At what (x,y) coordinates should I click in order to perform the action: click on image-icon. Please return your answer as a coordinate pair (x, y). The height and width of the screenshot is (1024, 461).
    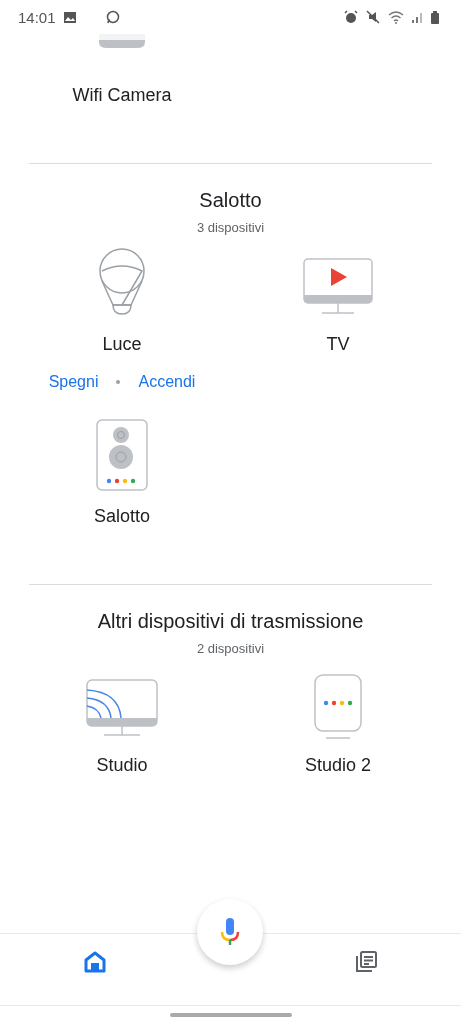
    Looking at the image, I should click on (69, 17).